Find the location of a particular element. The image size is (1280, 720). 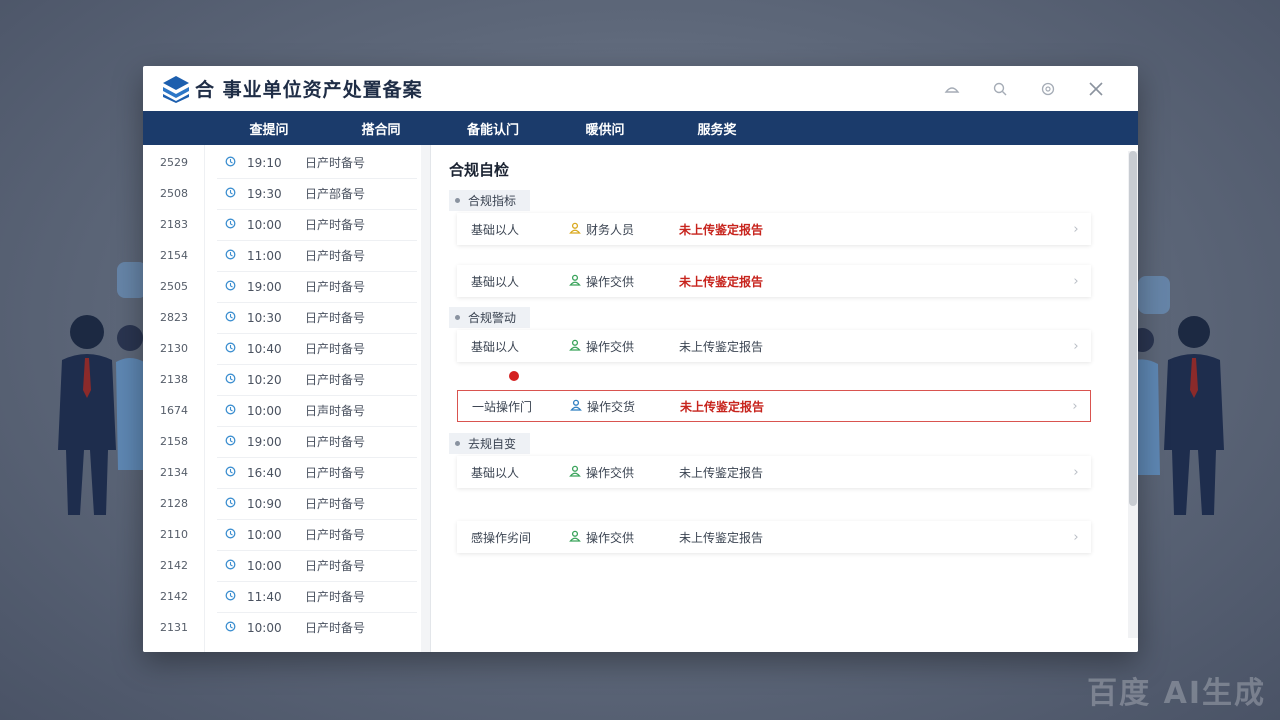

list-item: 2505 19:00 日产时备号 is located at coordinates (281, 286).